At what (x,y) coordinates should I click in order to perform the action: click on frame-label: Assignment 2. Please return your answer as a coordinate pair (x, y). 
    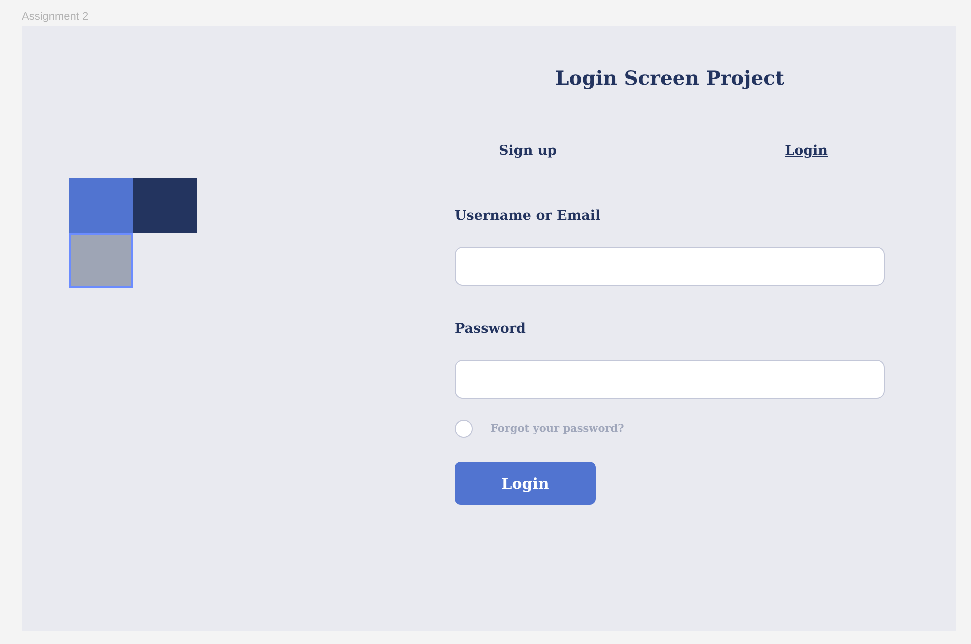
    Looking at the image, I should click on (55, 17).